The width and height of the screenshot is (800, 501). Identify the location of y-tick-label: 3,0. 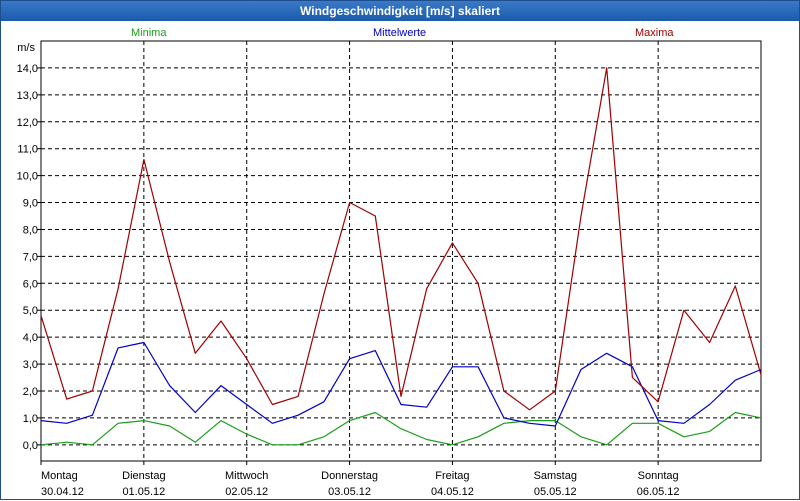
(30, 365).